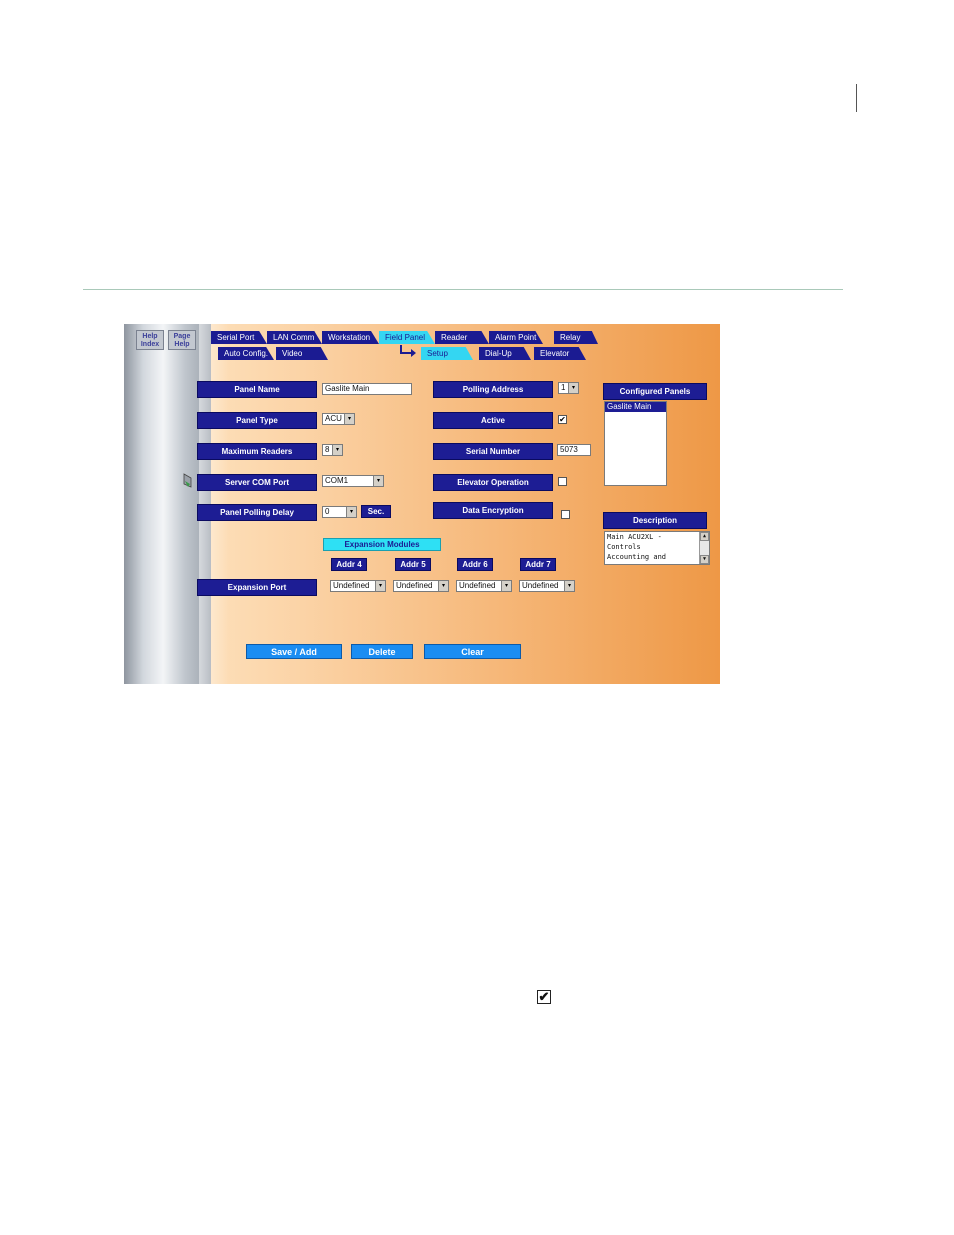 The image size is (954, 1235). Describe the element at coordinates (353, 481) in the screenshot. I see `server-com-port-select: COM1 ▾` at that location.